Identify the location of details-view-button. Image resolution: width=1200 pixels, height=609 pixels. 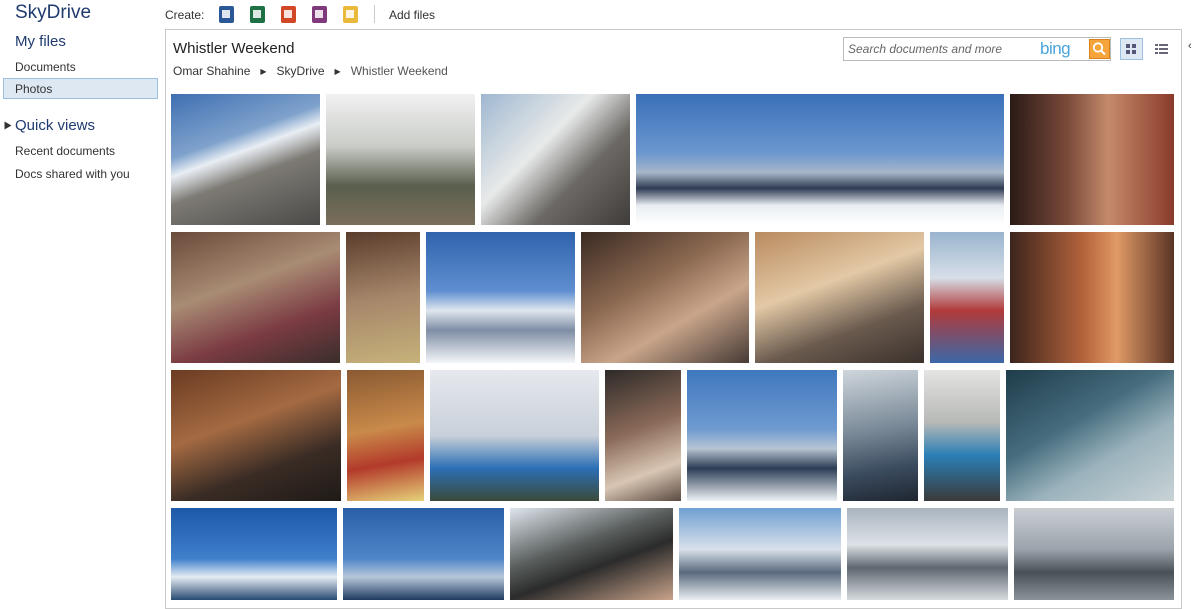
(1161, 49).